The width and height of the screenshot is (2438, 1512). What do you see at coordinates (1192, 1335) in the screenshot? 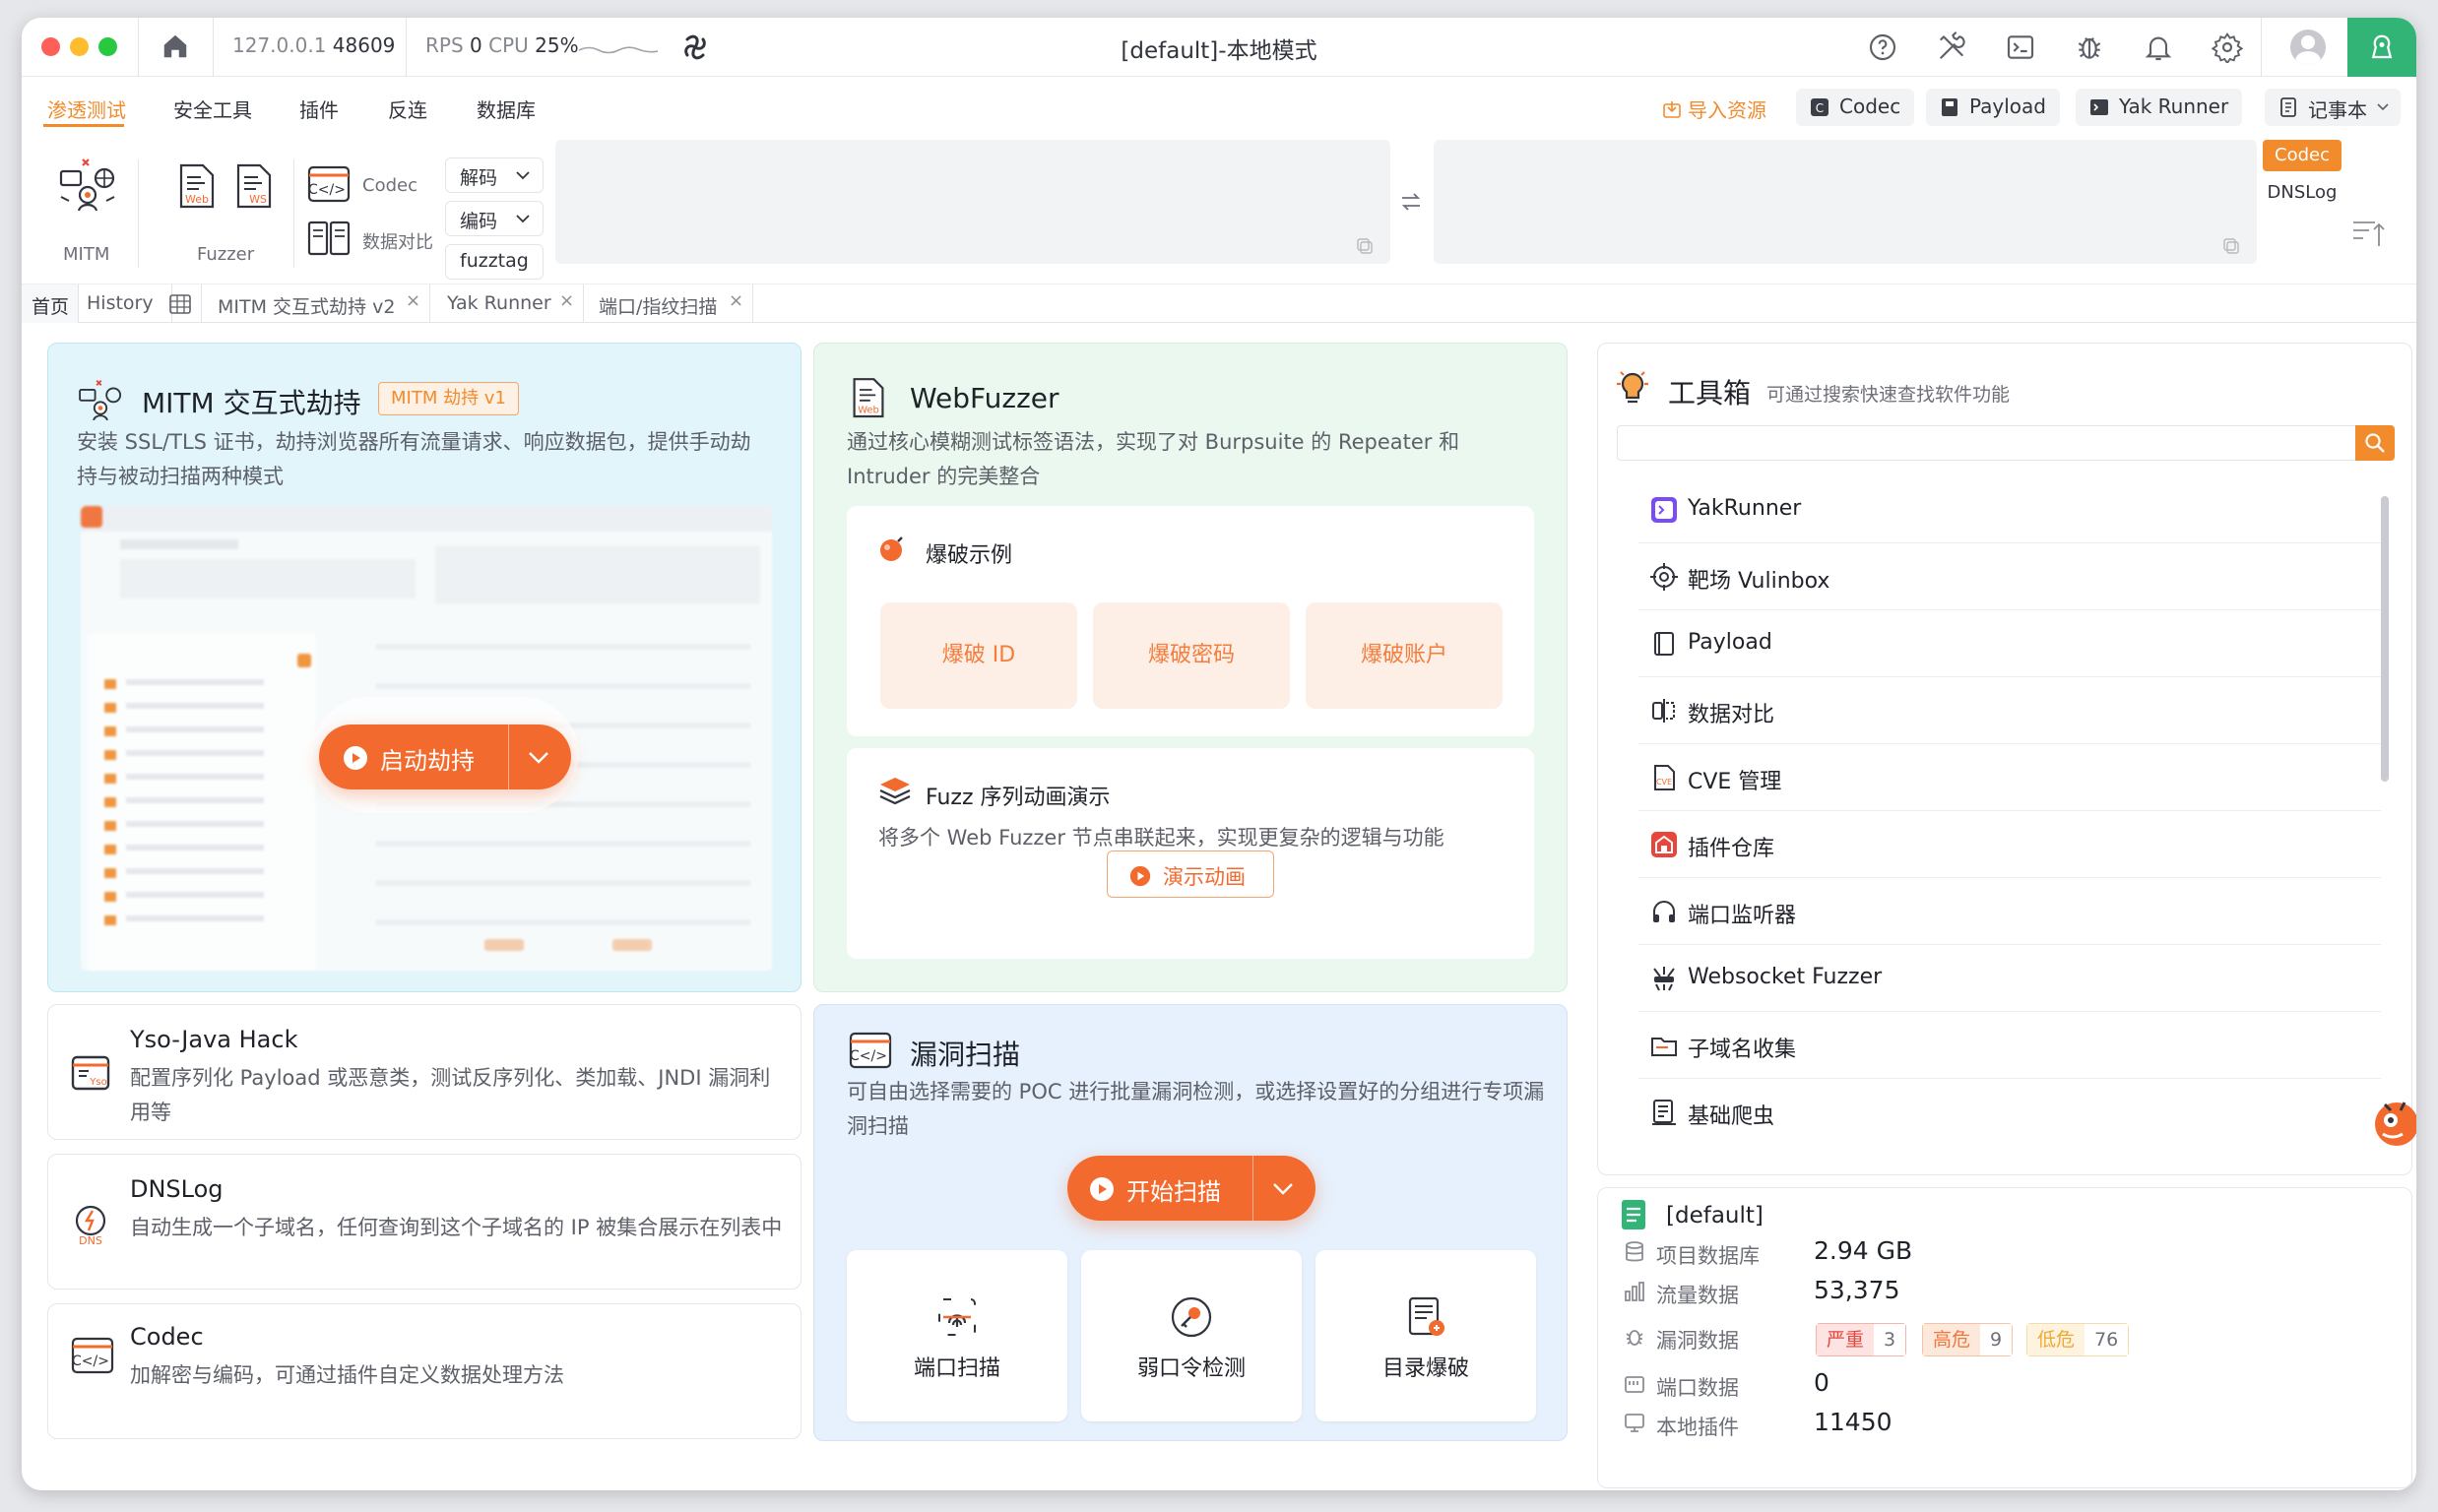
I see `weak-password-tile: 弱口令检测` at bounding box center [1192, 1335].